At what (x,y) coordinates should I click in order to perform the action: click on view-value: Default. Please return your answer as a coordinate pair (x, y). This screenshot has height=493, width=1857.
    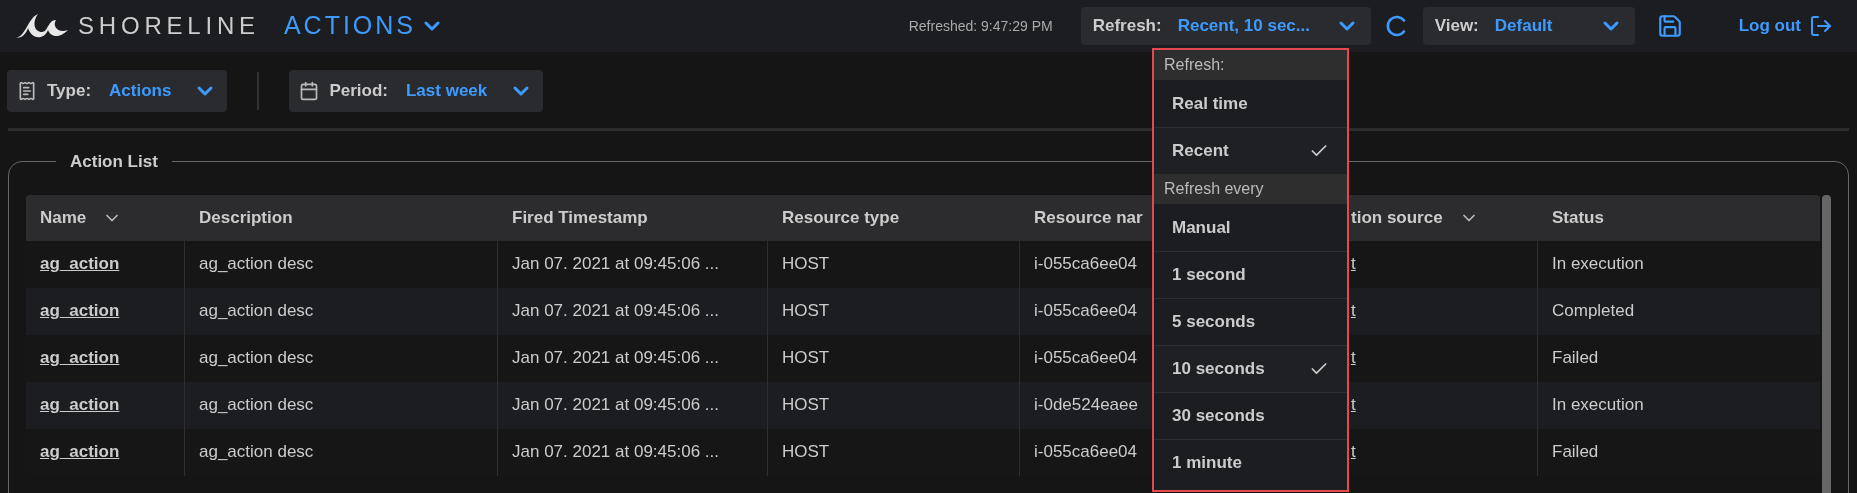
    Looking at the image, I should click on (1523, 26).